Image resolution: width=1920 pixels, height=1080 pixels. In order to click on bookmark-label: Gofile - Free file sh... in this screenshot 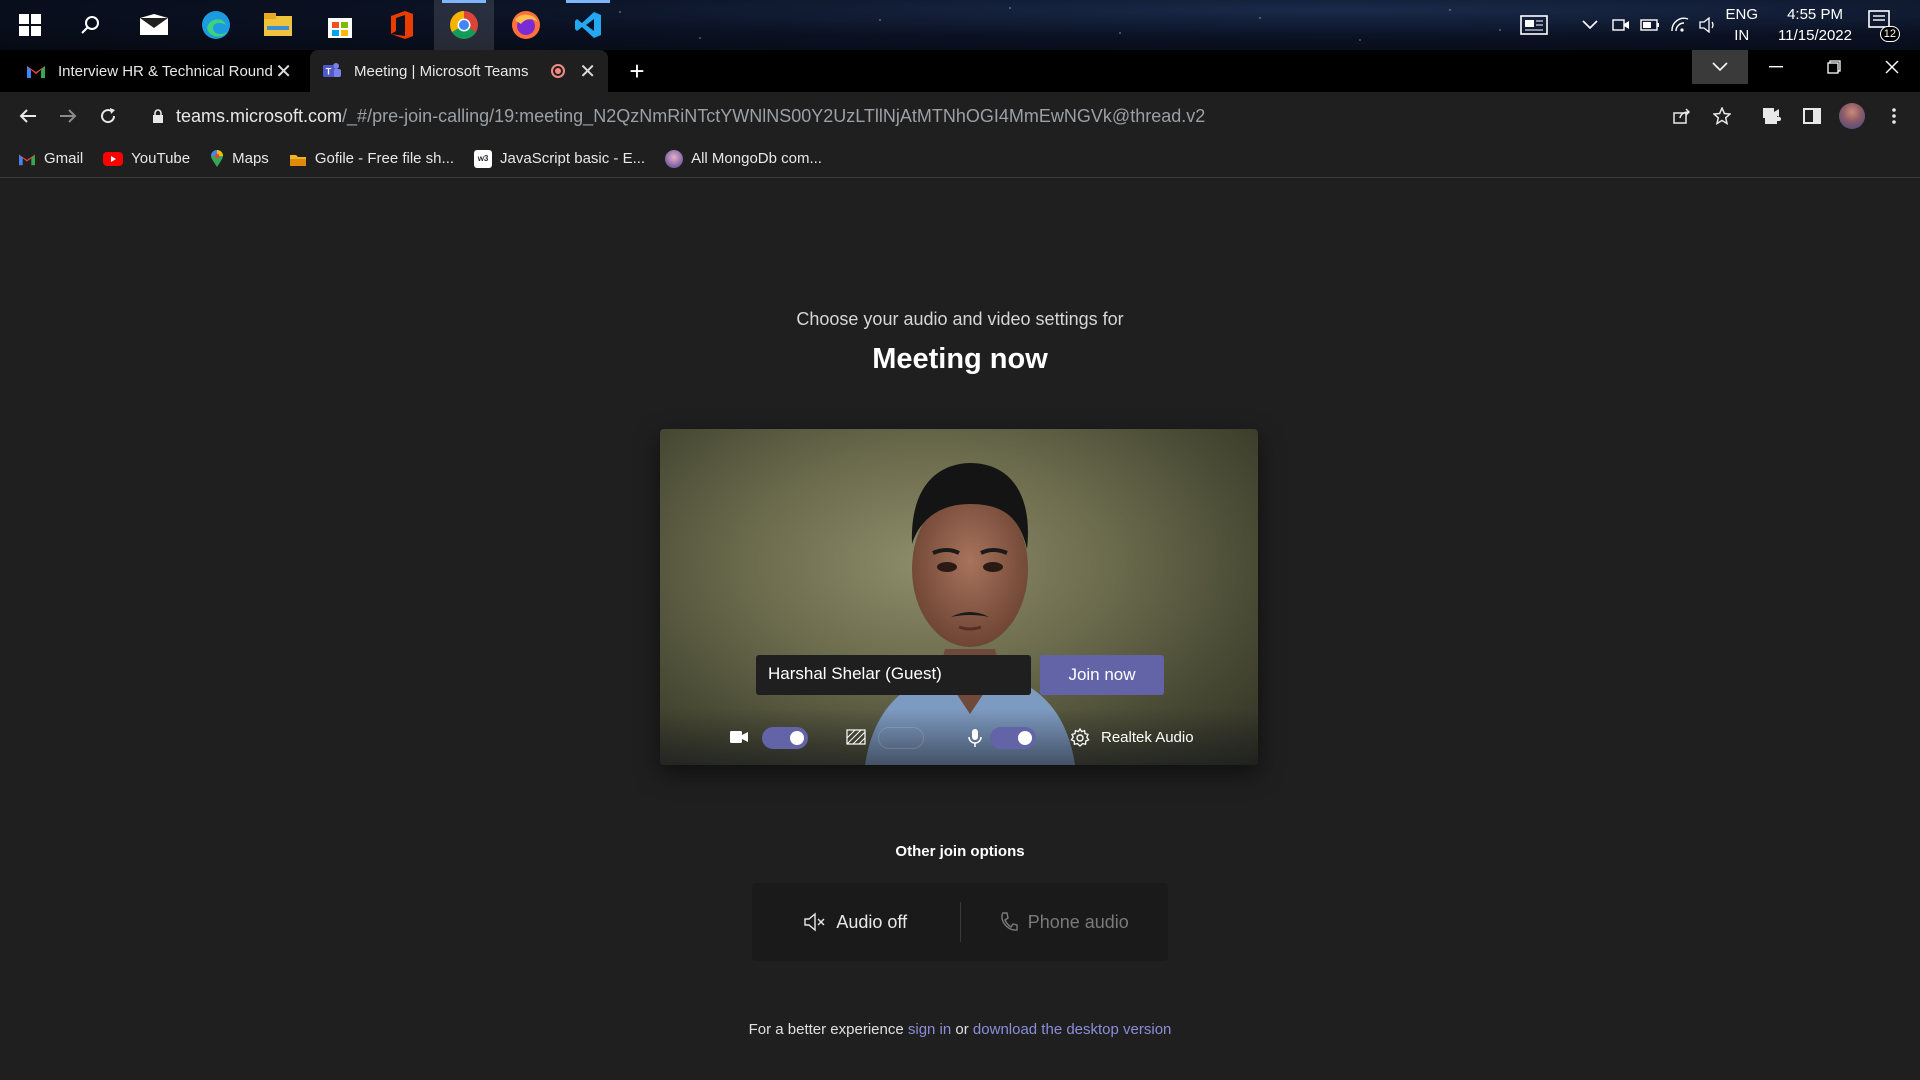, I will do `click(384, 158)`.